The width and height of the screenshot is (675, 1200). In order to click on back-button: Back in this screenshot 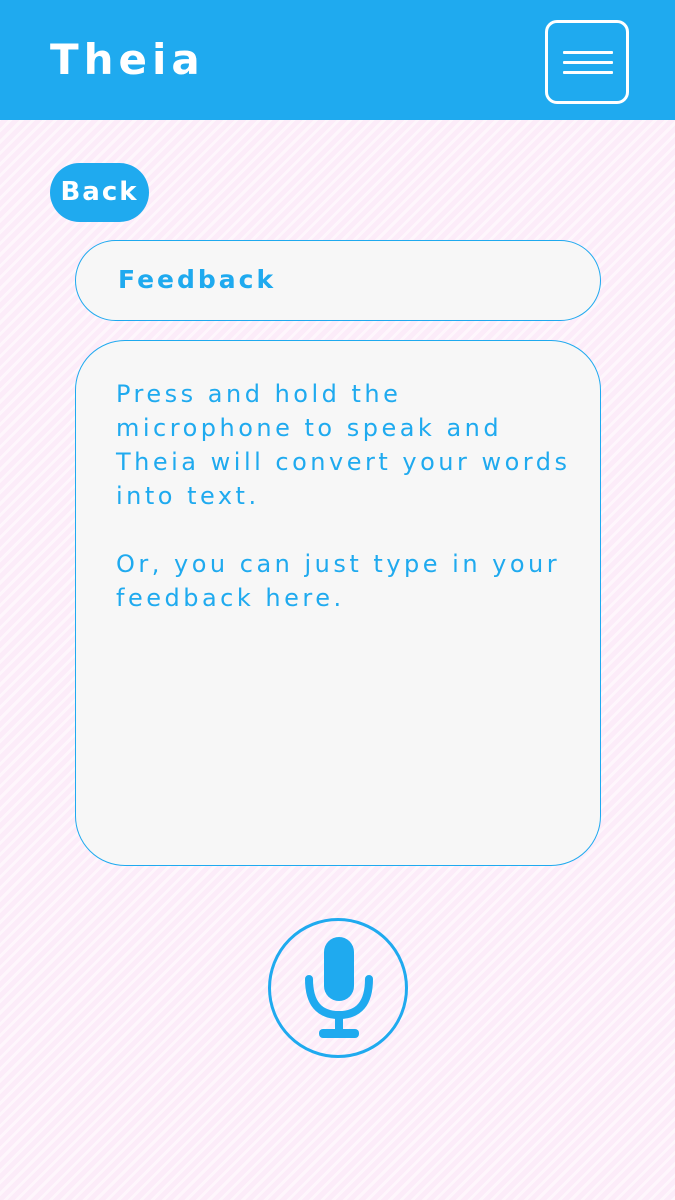, I will do `click(99, 192)`.